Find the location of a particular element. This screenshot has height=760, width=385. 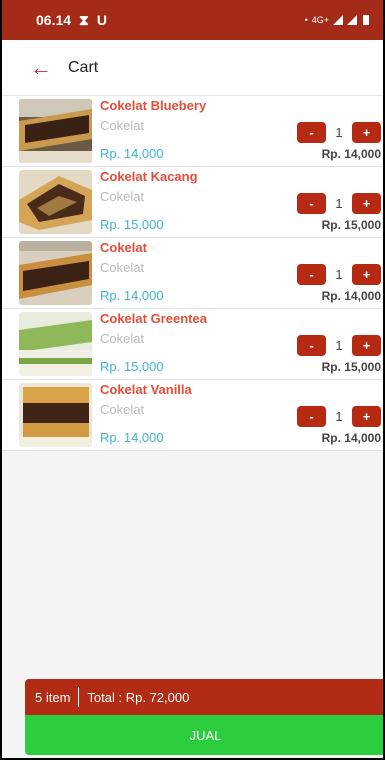

item-count: 5 item is located at coordinates (53, 697).